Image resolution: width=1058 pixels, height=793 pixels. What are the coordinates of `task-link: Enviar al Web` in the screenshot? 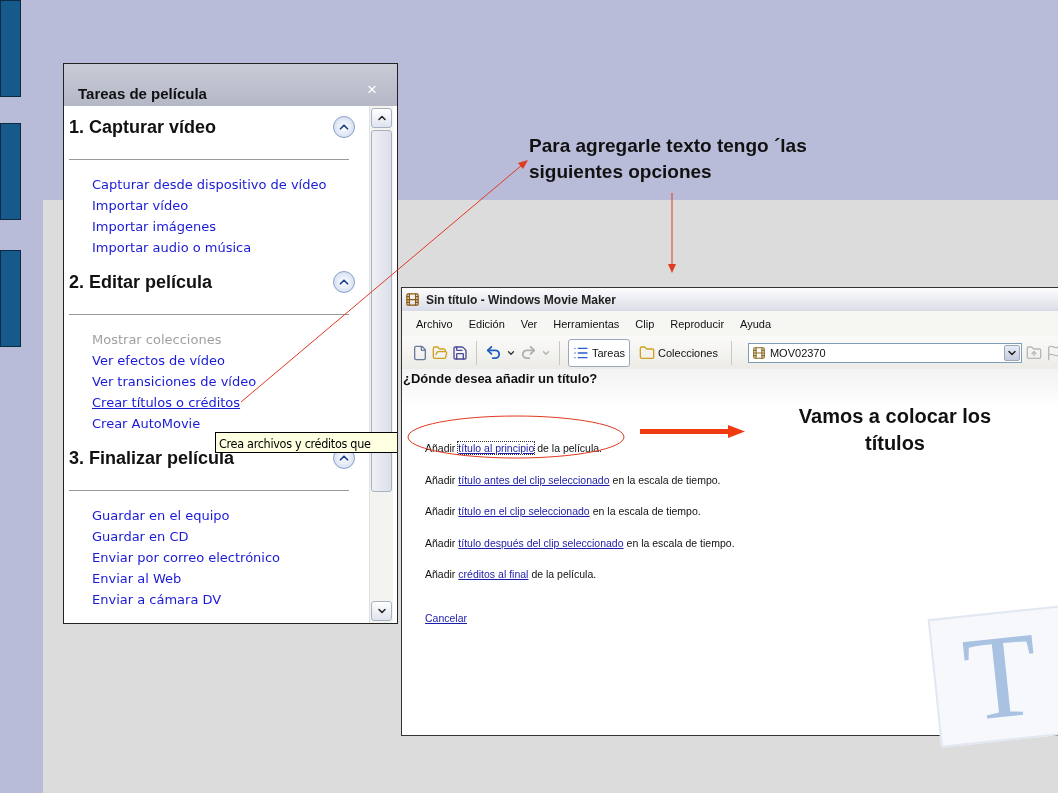 It's located at (137, 578).